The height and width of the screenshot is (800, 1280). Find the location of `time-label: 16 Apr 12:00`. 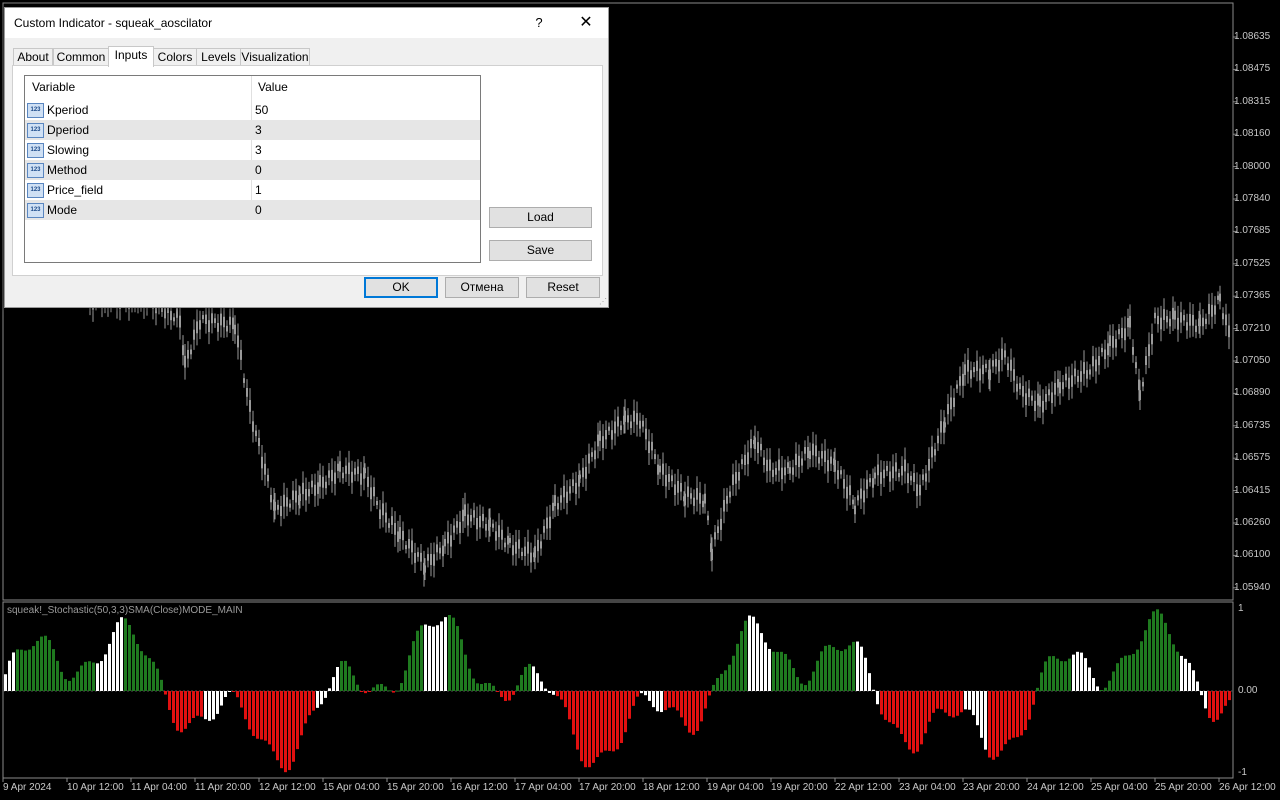

time-label: 16 Apr 12:00 is located at coordinates (479, 787).